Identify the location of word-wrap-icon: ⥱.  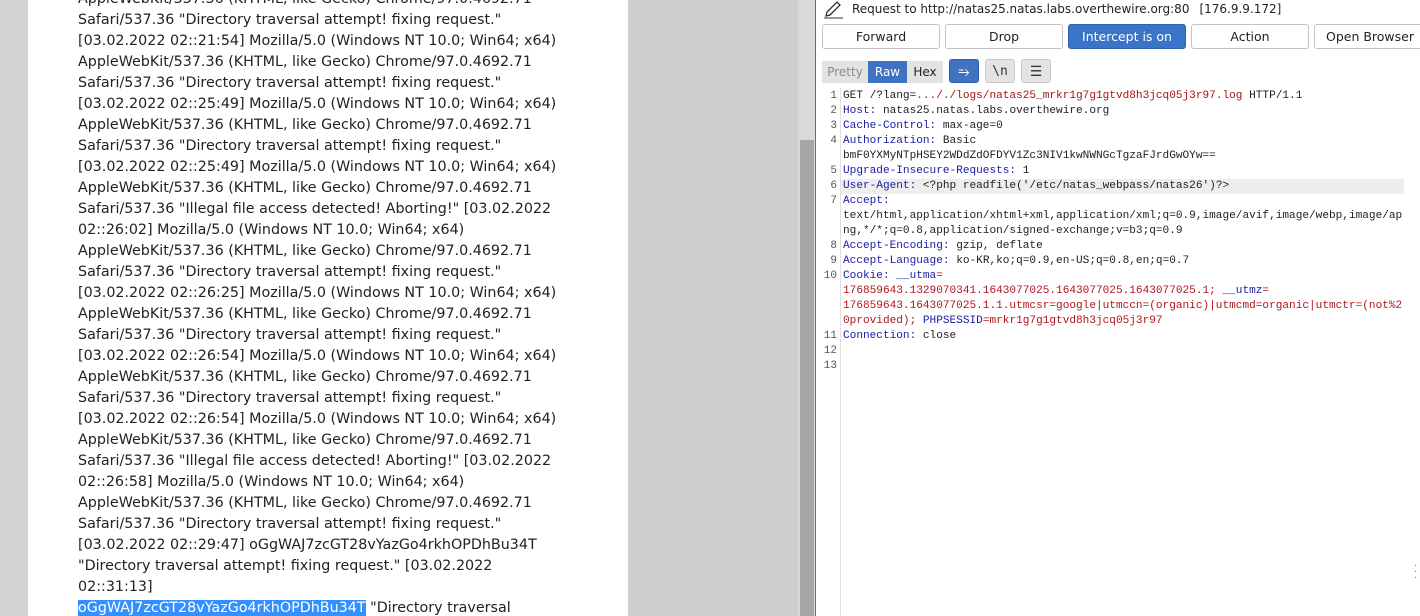
(964, 71).